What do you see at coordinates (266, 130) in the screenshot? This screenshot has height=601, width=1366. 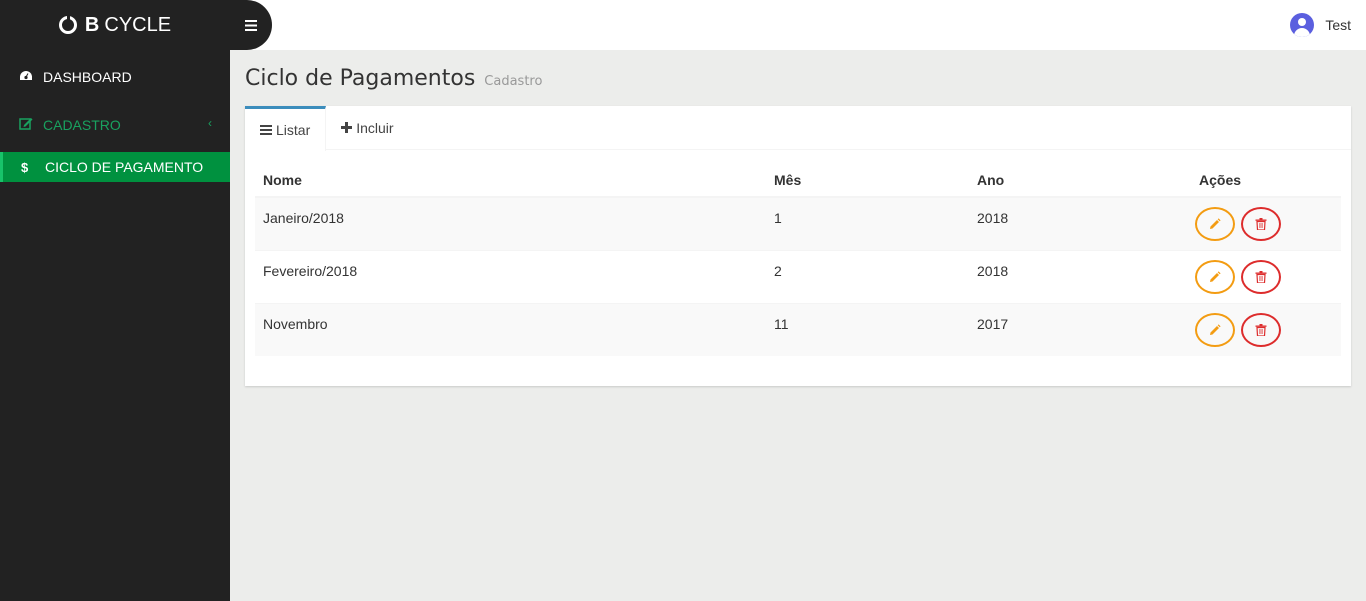 I see `list-icon` at bounding box center [266, 130].